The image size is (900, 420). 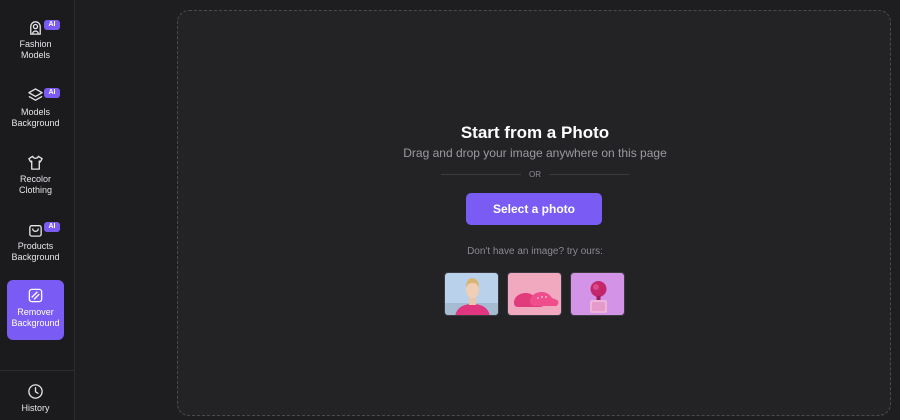 What do you see at coordinates (36, 95) in the screenshot?
I see `layers-icon` at bounding box center [36, 95].